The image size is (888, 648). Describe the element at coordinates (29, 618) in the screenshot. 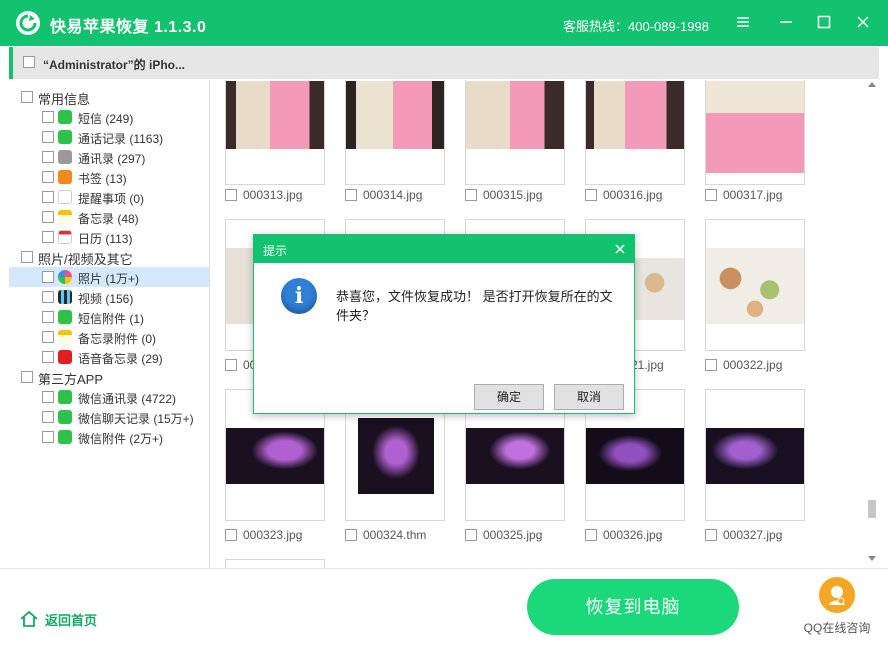

I see `home-icon` at that location.